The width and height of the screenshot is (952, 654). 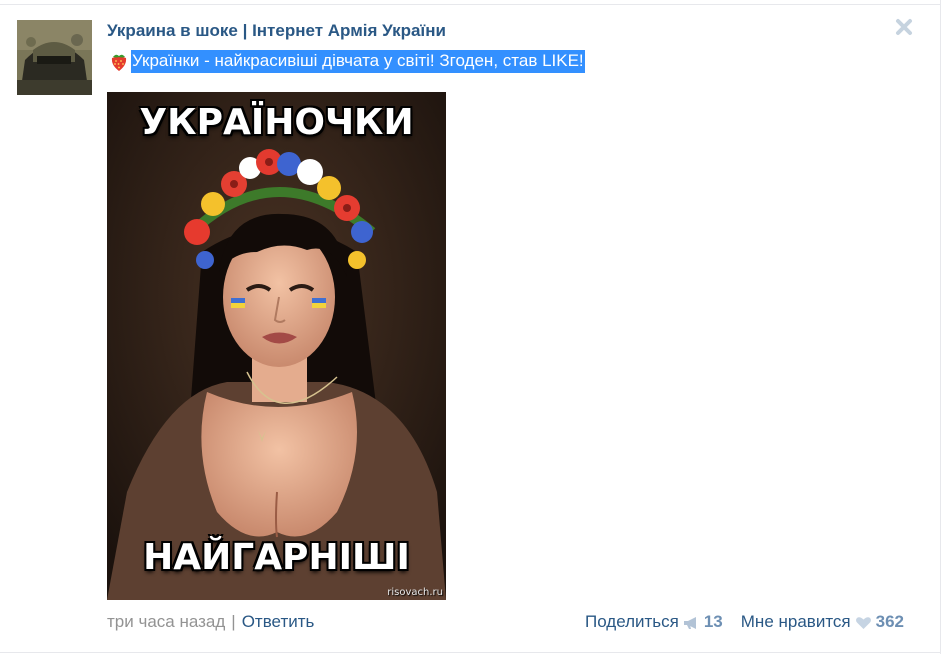 What do you see at coordinates (166, 622) in the screenshot?
I see `post-time: три часа назад` at bounding box center [166, 622].